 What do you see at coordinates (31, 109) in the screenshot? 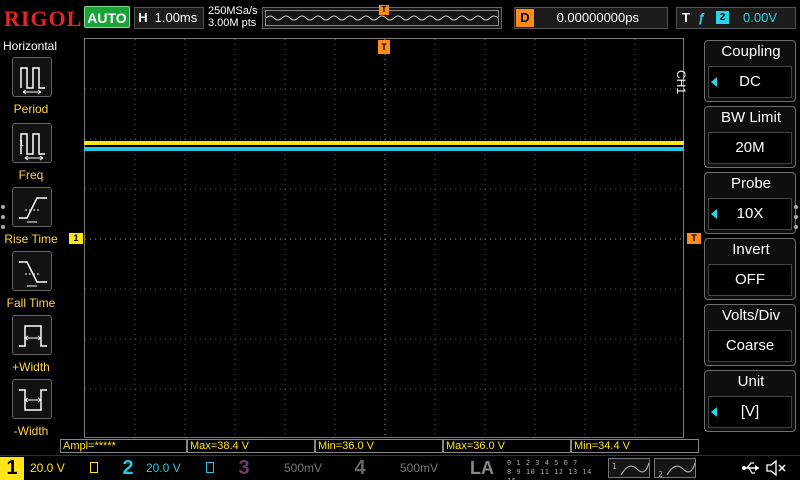
I see `menu-item-label: Period` at bounding box center [31, 109].